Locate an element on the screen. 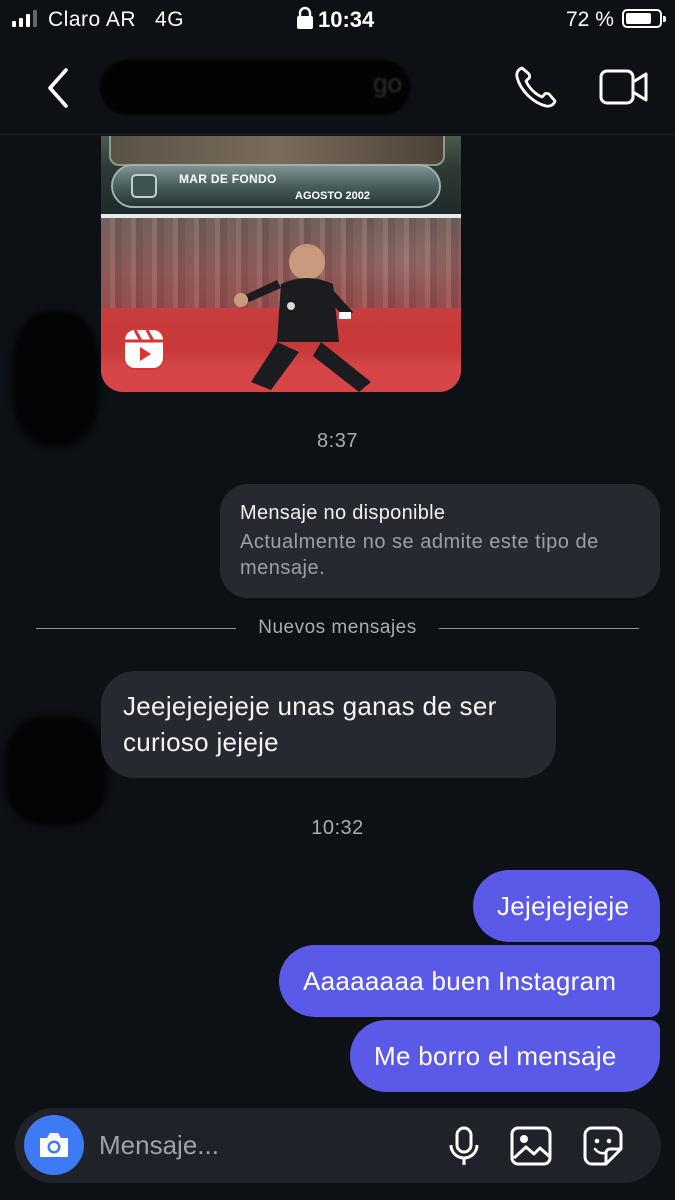 This screenshot has height=1200, width=675. microphone-icon is located at coordinates (464, 1146).